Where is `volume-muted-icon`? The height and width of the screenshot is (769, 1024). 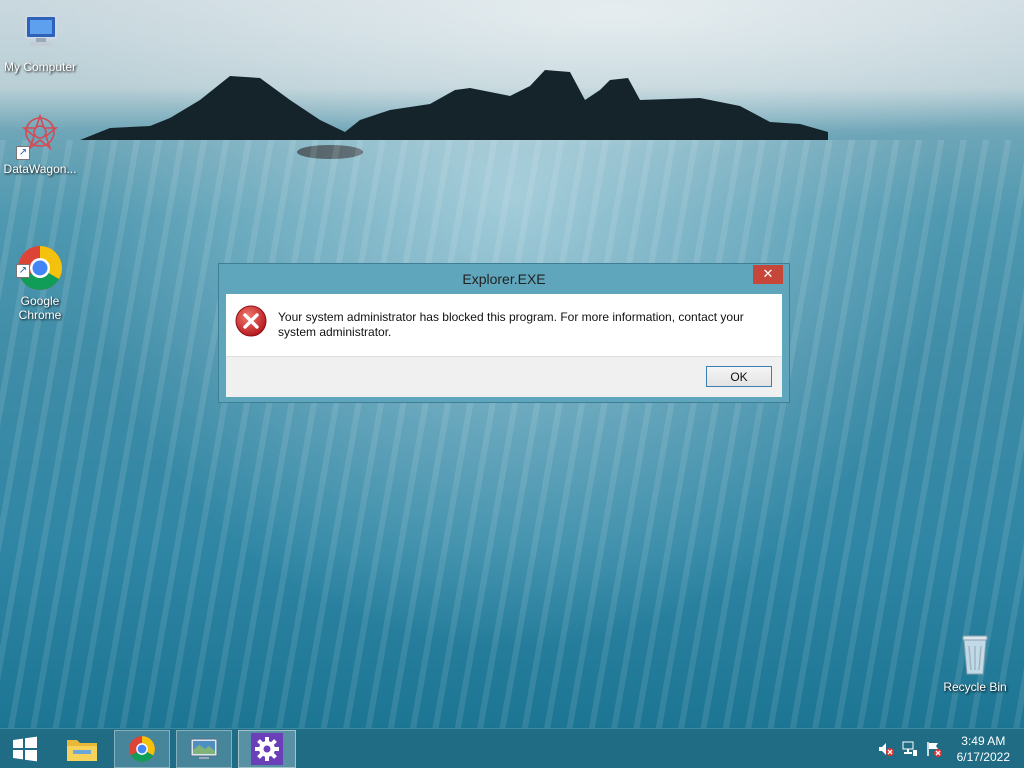 volume-muted-icon is located at coordinates (886, 749).